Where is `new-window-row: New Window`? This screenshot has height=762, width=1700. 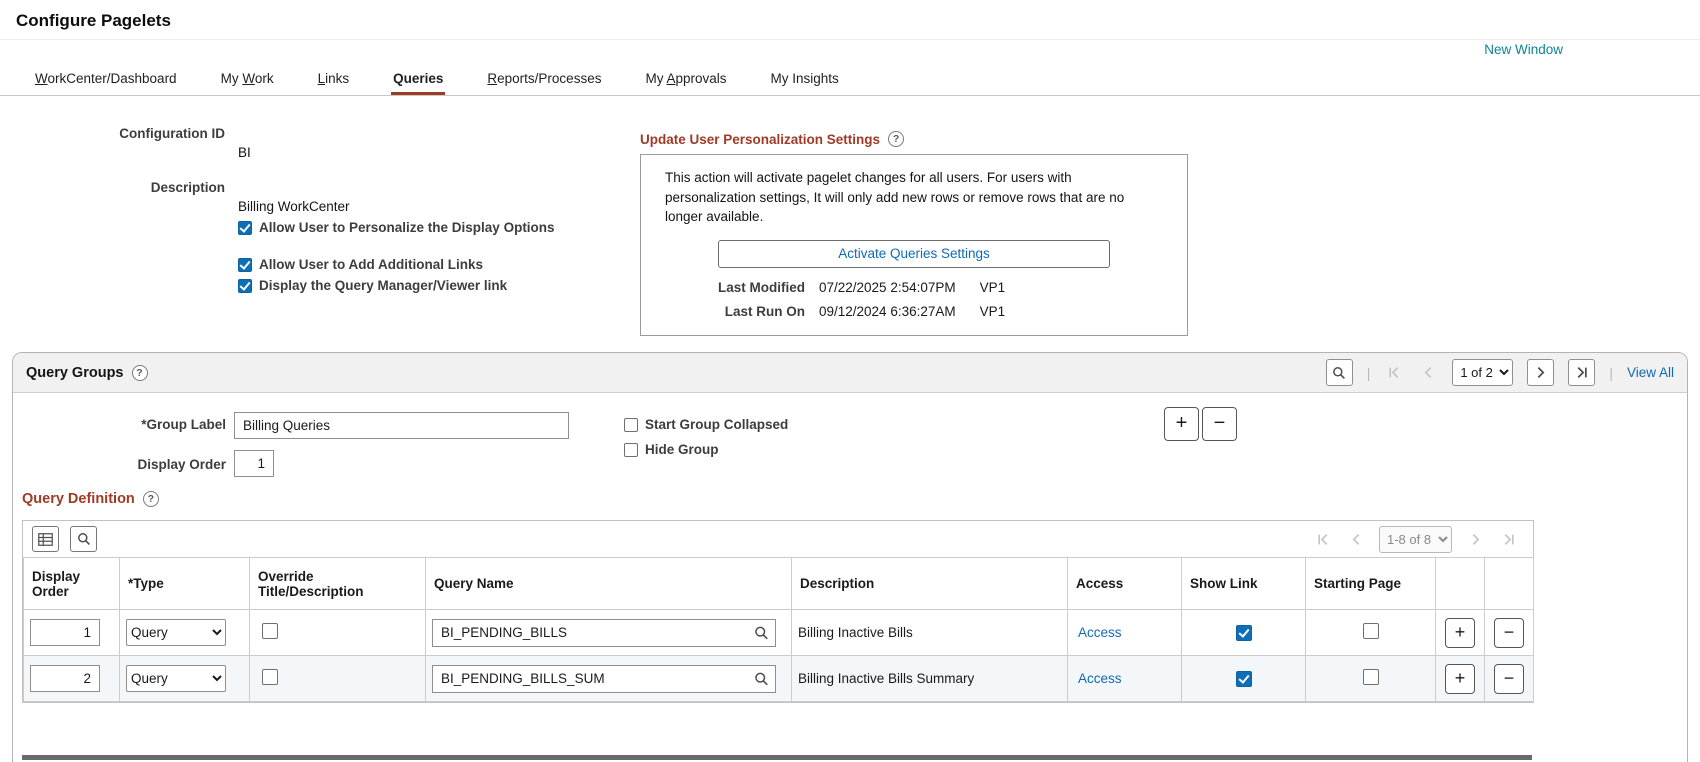 new-window-row: New Window is located at coordinates (850, 50).